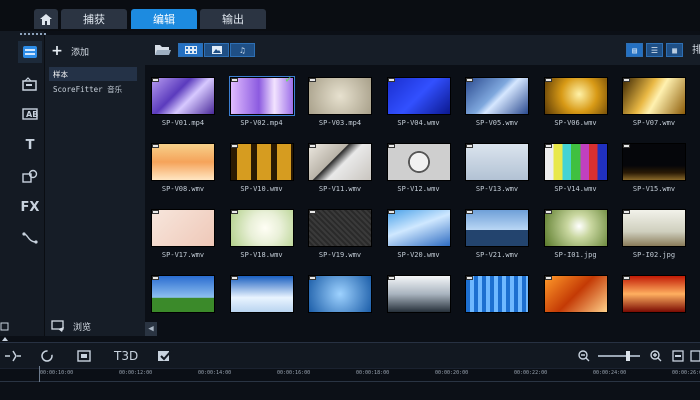 This screenshot has width=700, height=400. What do you see at coordinates (183, 235) in the screenshot?
I see `media-thumbnail: SP-V17.wmv` at bounding box center [183, 235].